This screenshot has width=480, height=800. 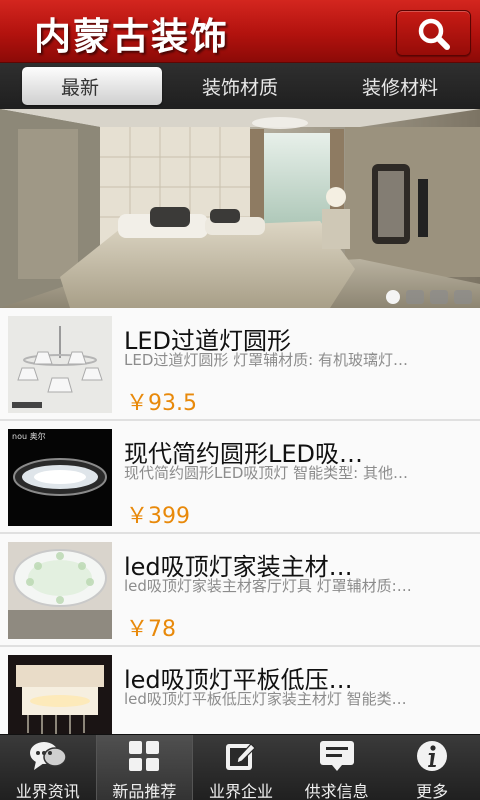 I want to click on product-item: LED过道灯圆形 LED过道灯圆形 灯罩辅材质: 有机玻璃灯… ￥93.5, so click(x=240, y=364).